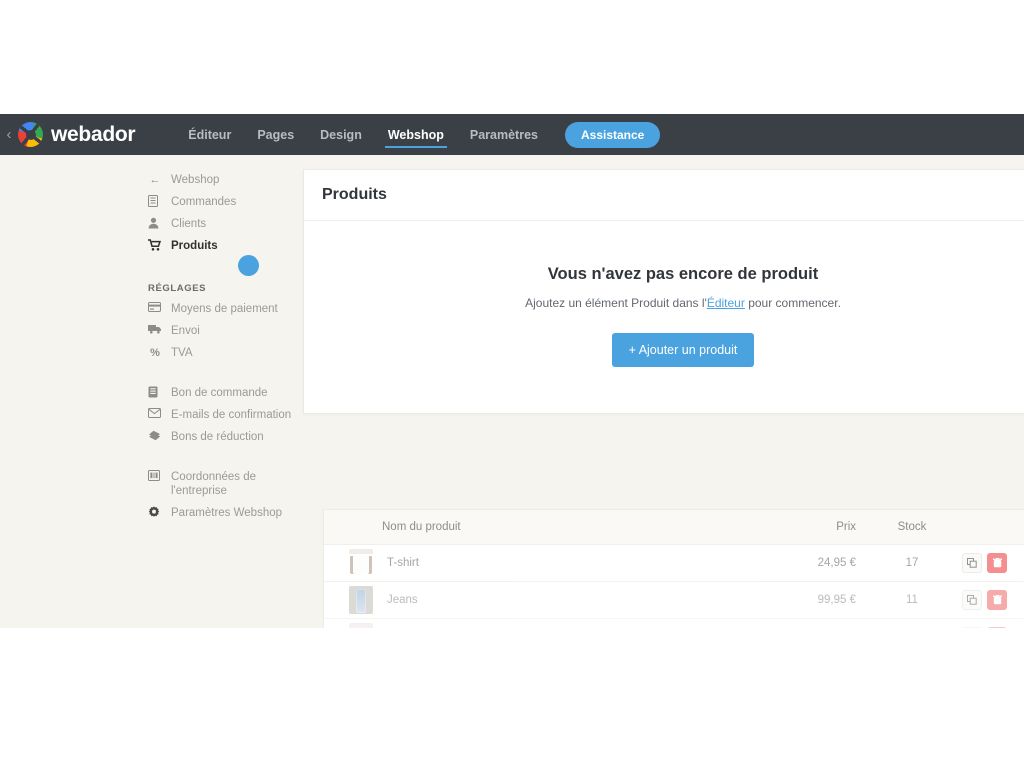  What do you see at coordinates (846, 527) in the screenshot?
I see `column-header-price: Prix` at bounding box center [846, 527].